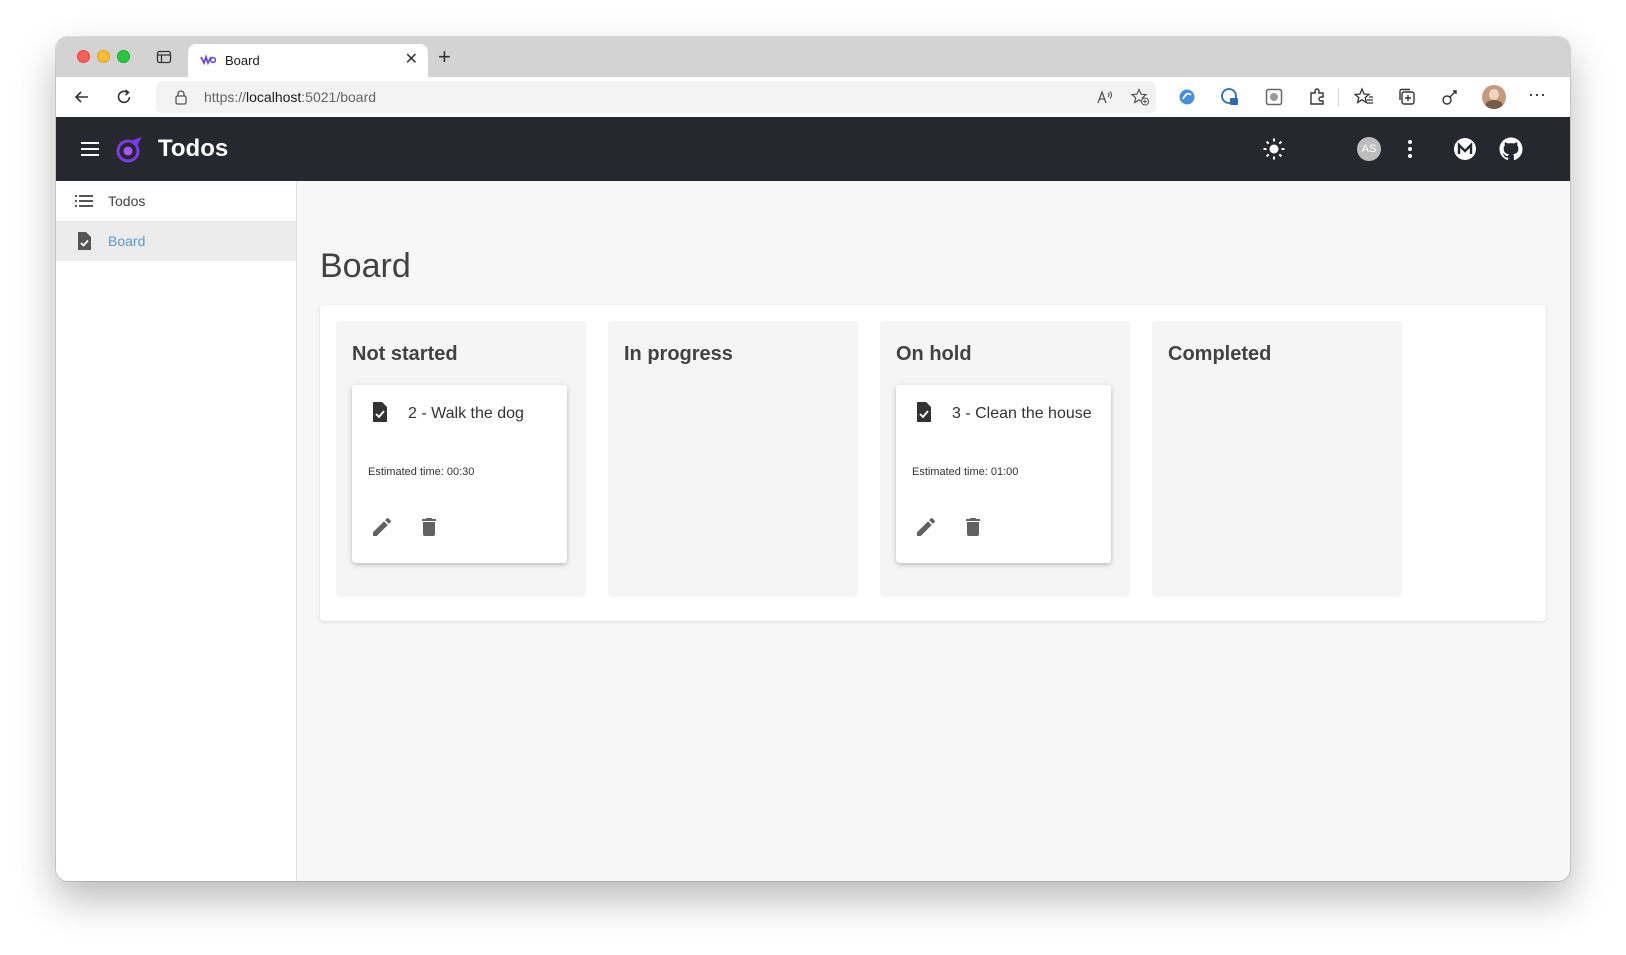  What do you see at coordinates (466, 413) in the screenshot?
I see `card-title: 2 - Walk the dog` at bounding box center [466, 413].